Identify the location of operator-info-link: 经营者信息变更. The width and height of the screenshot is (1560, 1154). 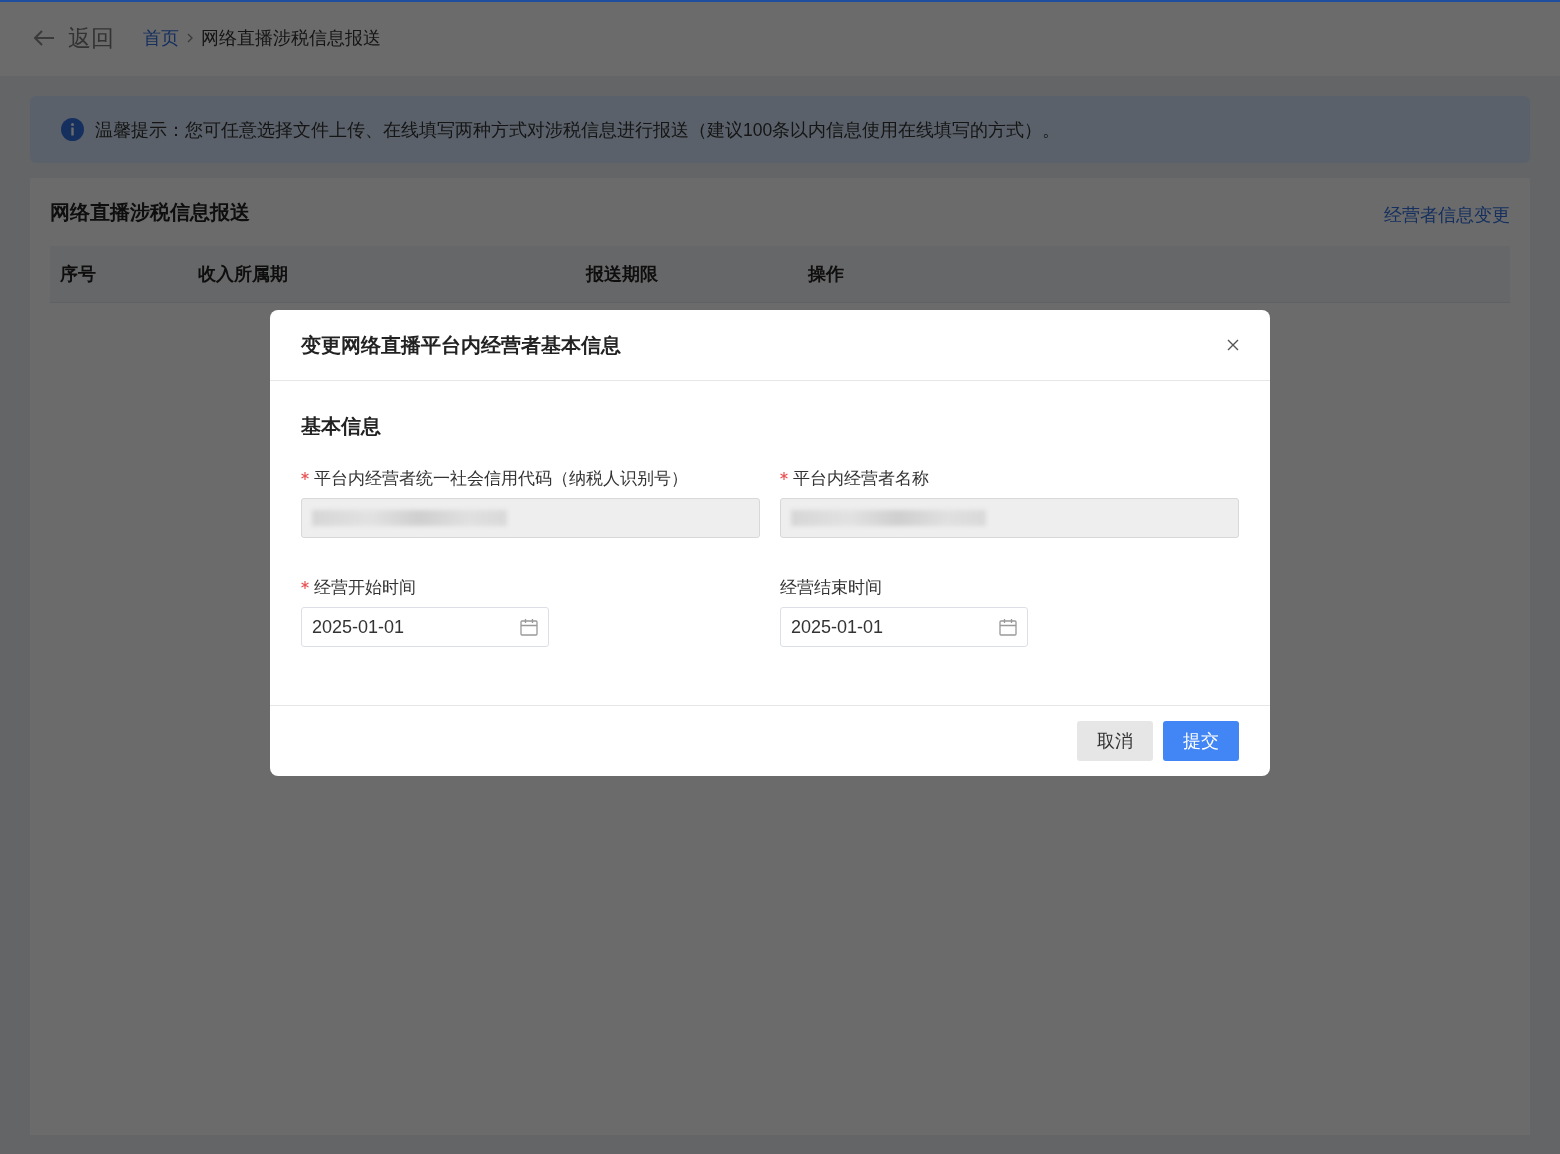
(1447, 215).